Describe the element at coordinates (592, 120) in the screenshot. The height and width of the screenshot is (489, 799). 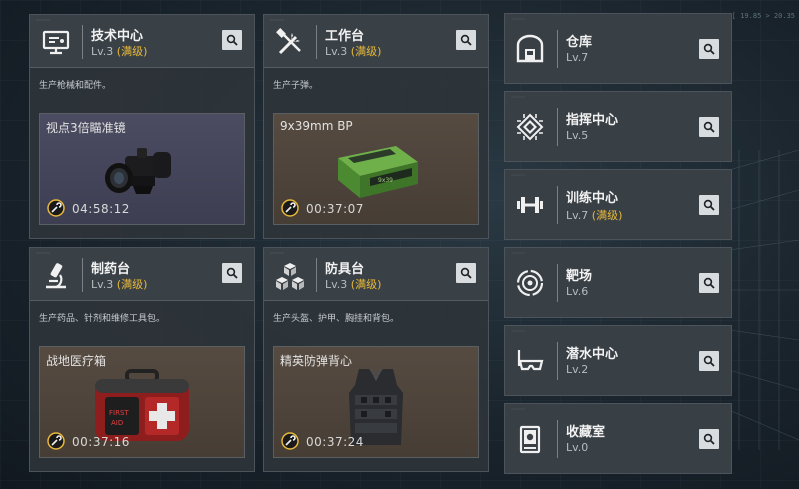
I see `facility-name: 指挥中心` at that location.